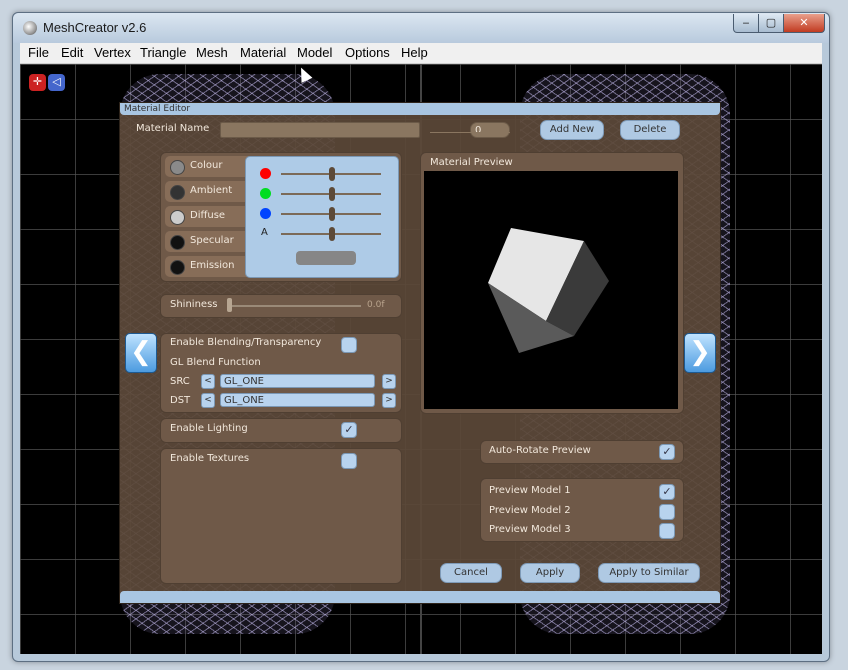 The width and height of the screenshot is (848, 670). I want to click on auto-rotate-checkbox: ✓, so click(667, 452).